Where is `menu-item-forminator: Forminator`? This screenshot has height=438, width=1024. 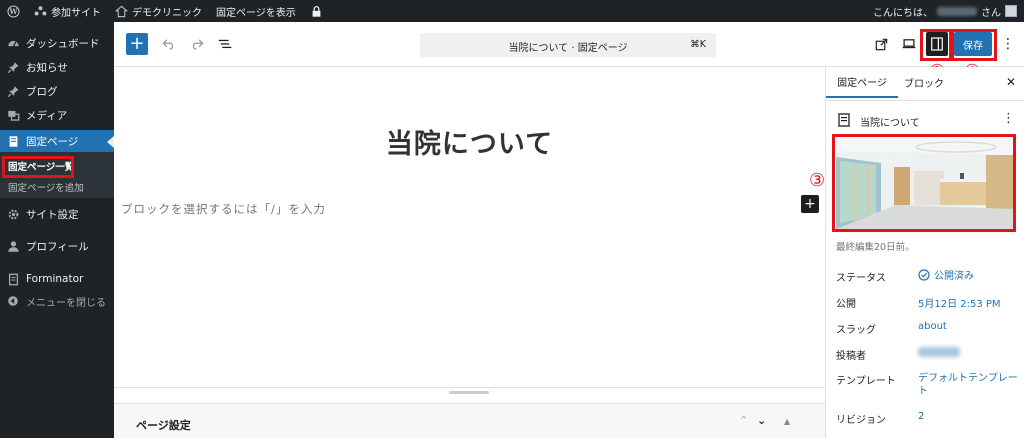 menu-item-forminator: Forminator is located at coordinates (57, 279).